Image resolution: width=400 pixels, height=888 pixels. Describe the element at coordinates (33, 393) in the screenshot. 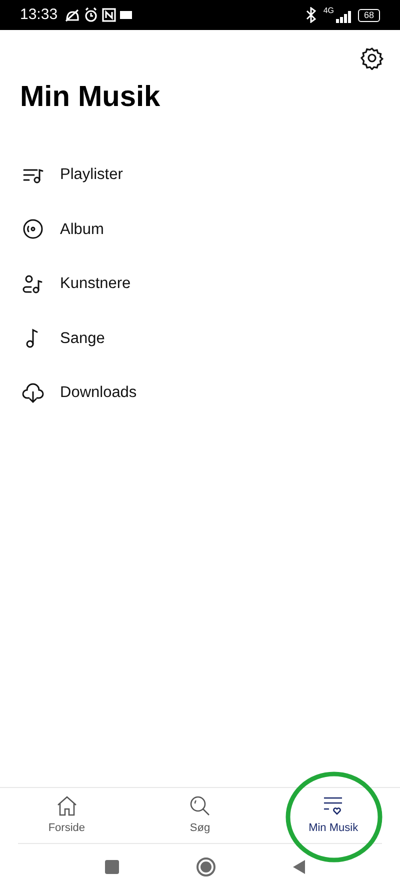

I see `cloud-download-icon` at that location.